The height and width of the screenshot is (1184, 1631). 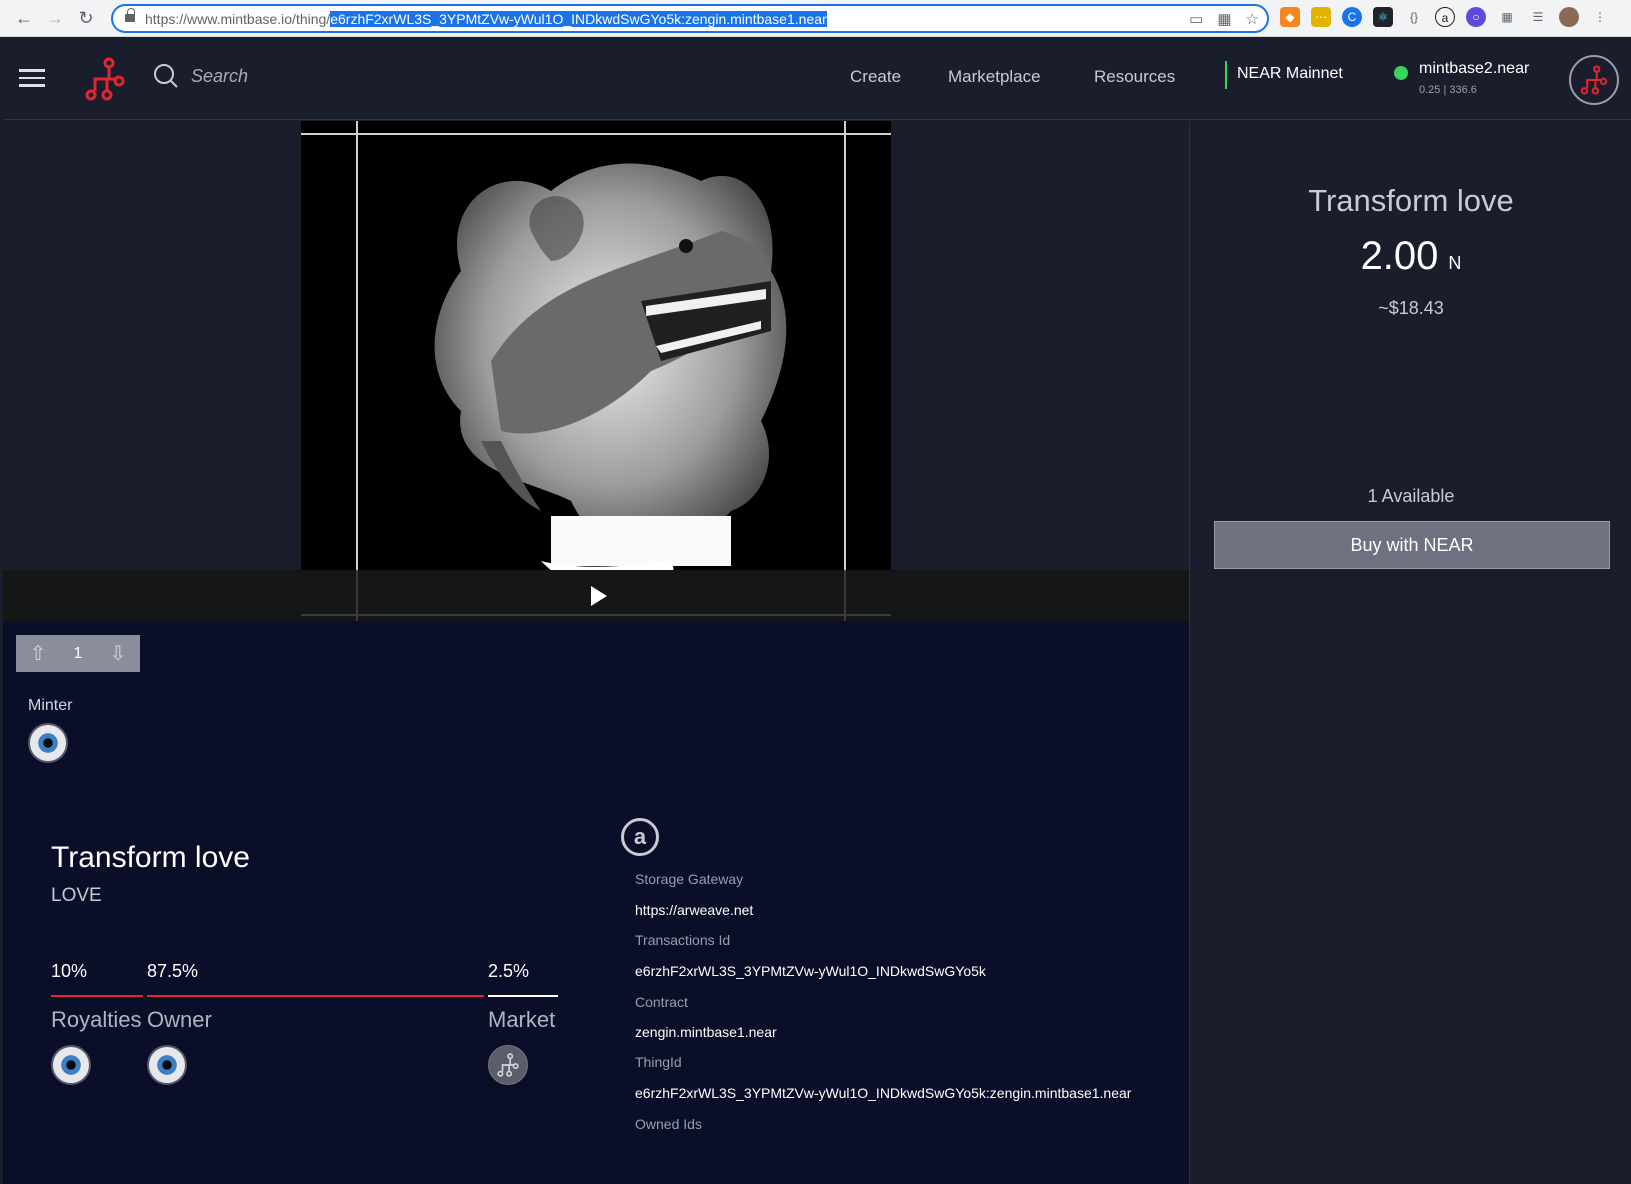 I want to click on royalties-label: Royalties, so click(x=96, y=1019).